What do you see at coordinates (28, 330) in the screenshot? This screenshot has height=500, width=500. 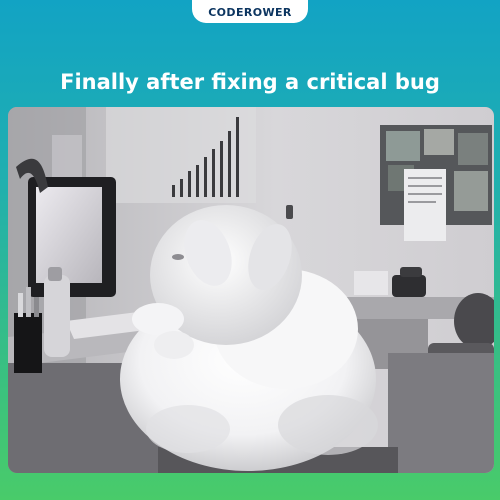 I see `pen-holder` at bounding box center [28, 330].